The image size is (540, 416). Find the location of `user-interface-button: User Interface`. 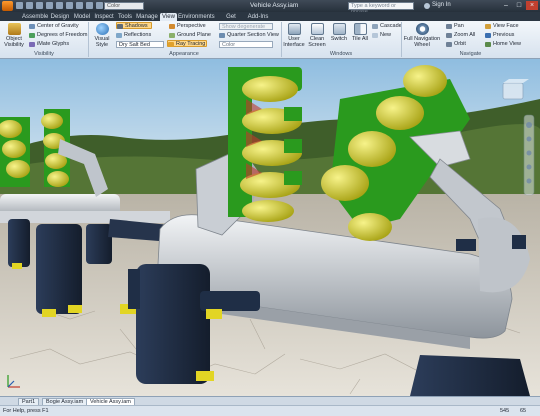

user-interface-button: User Interface is located at coordinates (294, 35).